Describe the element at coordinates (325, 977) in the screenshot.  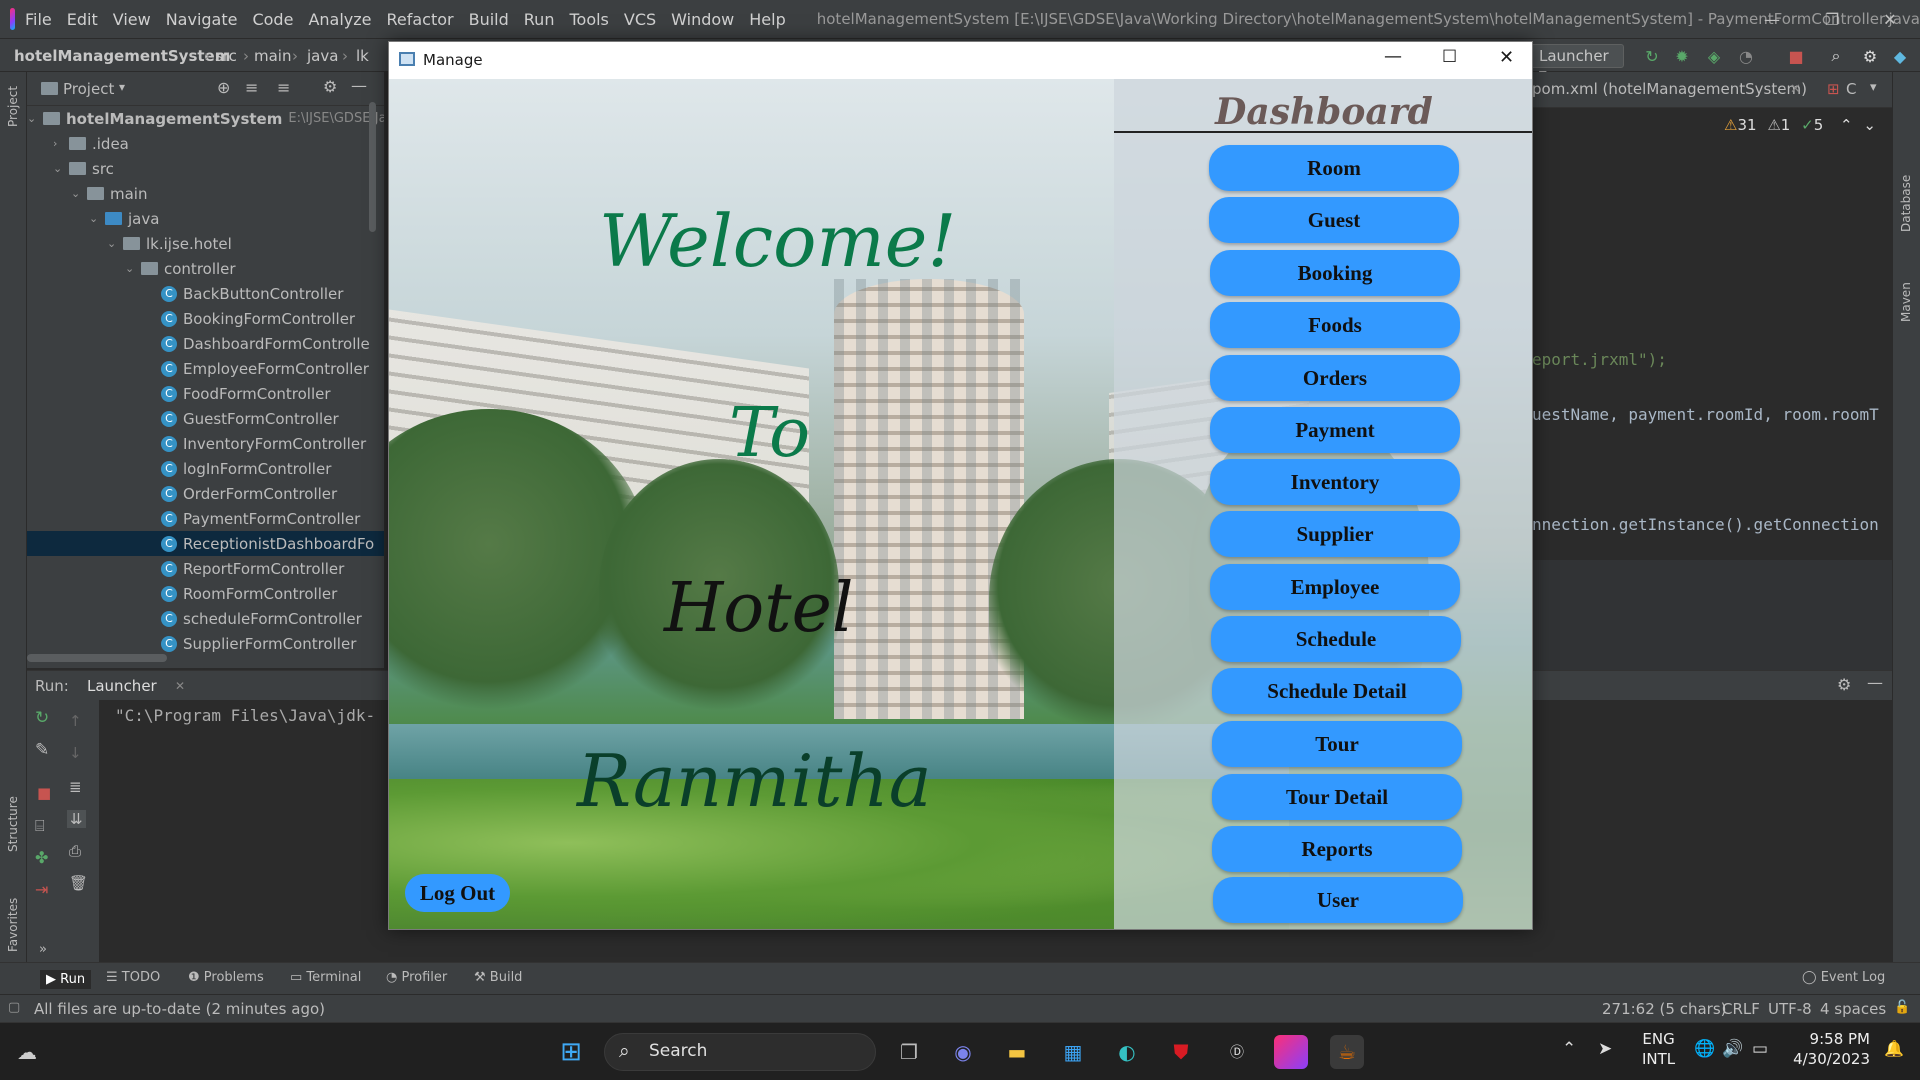
I see `tooltab-terminal: ▭ Terminal` at that location.